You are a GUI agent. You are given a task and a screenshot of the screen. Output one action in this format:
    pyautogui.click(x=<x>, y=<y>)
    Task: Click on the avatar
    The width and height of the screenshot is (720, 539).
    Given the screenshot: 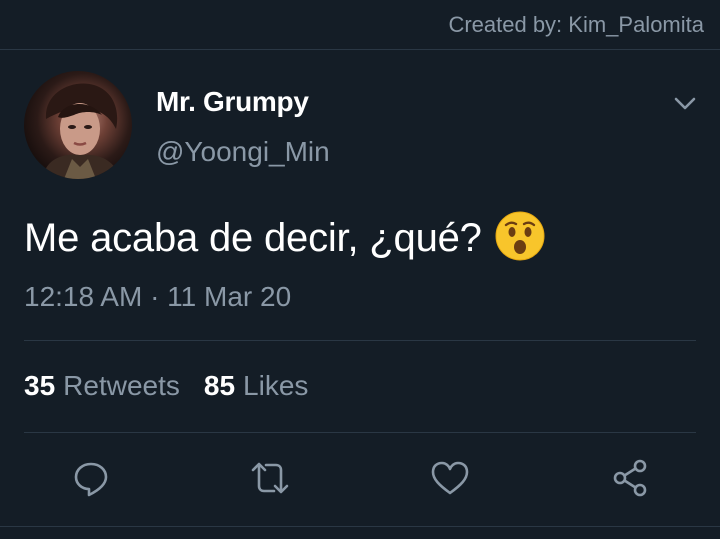 What is the action you would take?
    pyautogui.click(x=78, y=125)
    